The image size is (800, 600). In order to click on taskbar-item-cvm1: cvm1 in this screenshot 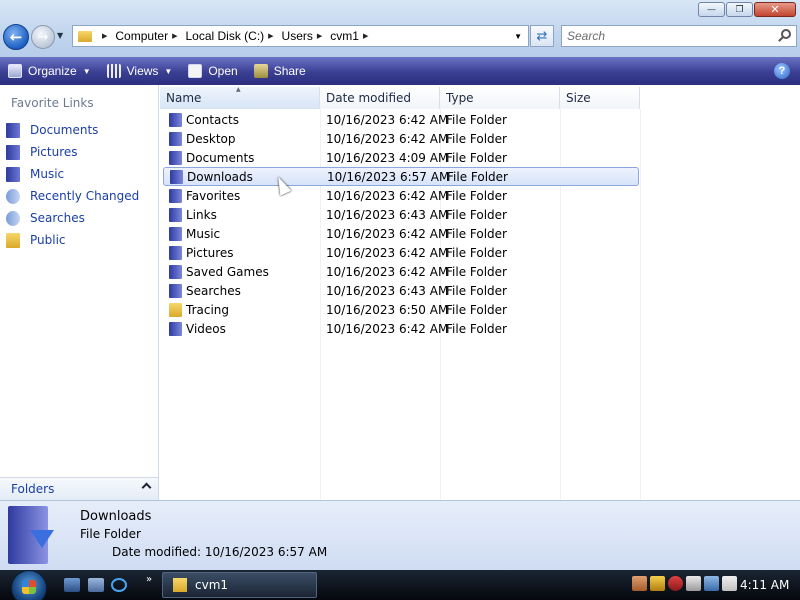, I will do `click(239, 585)`.